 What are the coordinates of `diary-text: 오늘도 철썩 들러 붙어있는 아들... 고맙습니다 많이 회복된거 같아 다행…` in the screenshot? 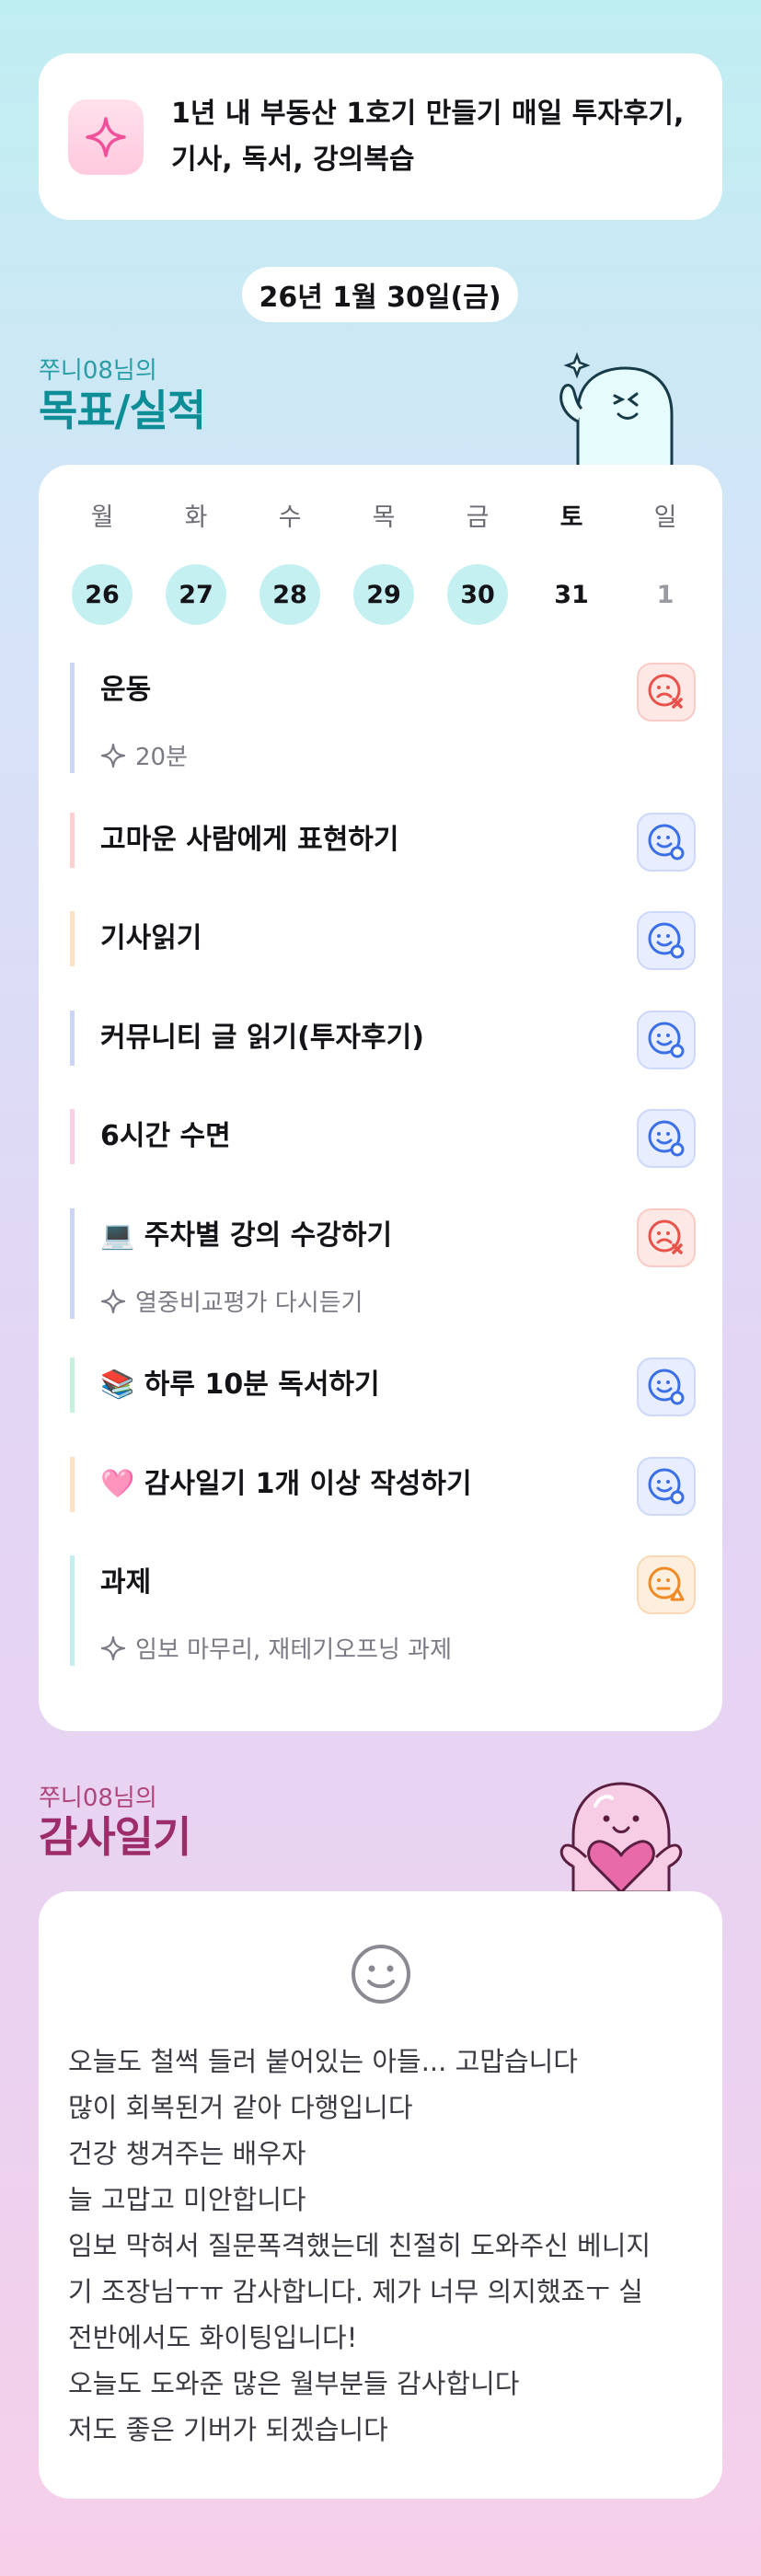 It's located at (385, 2246).